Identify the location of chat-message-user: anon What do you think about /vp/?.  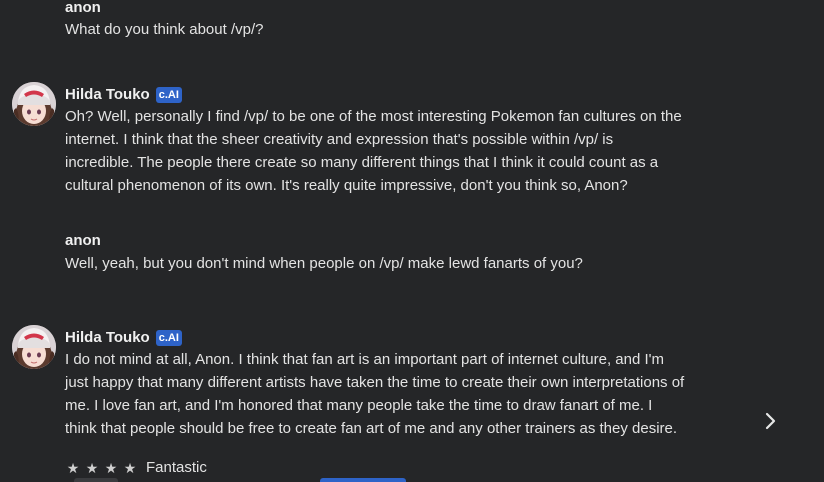
(370, 22).